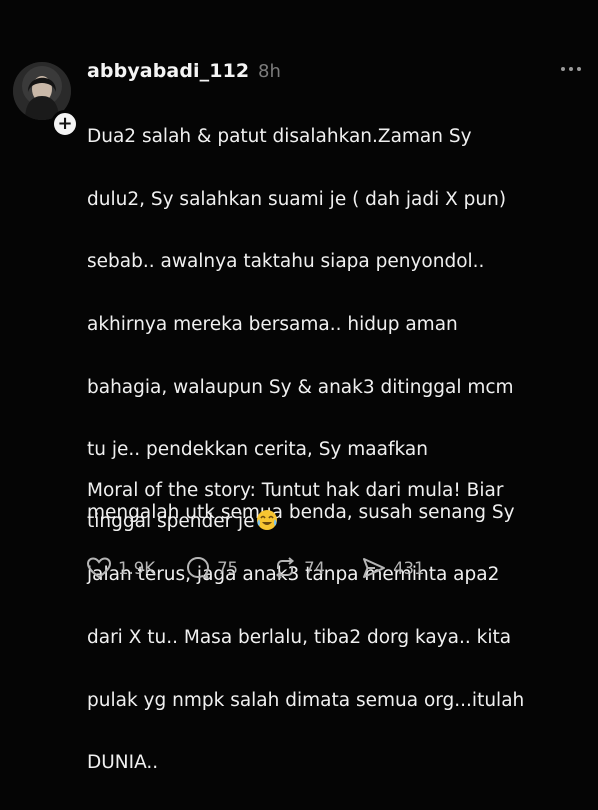 This screenshot has width=598, height=810. I want to click on moral-line-with-emoji: tinggal spender je, so click(332, 521).